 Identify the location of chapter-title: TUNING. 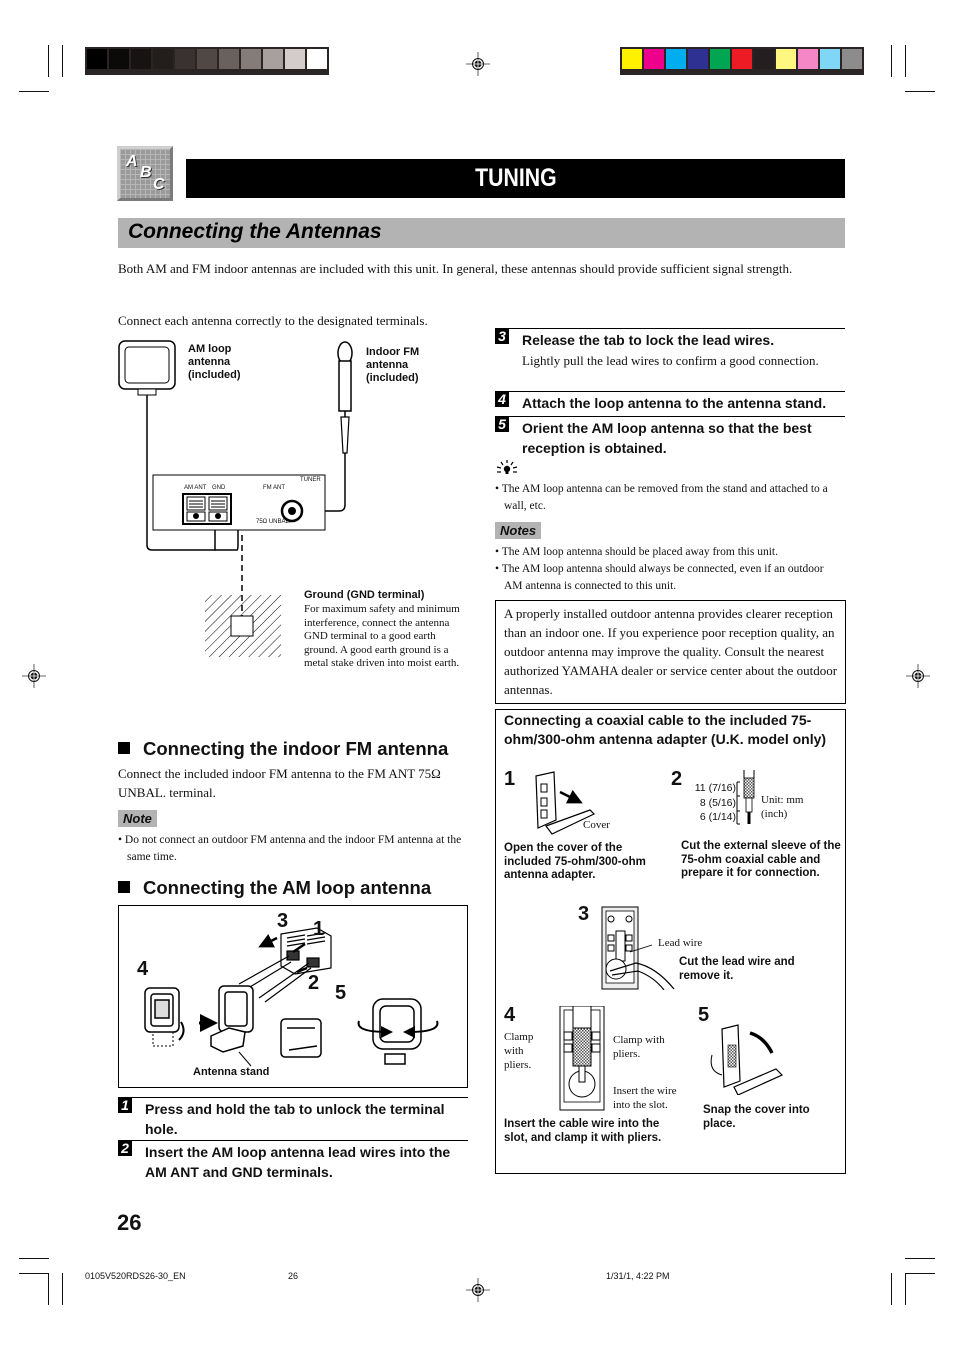
(515, 178).